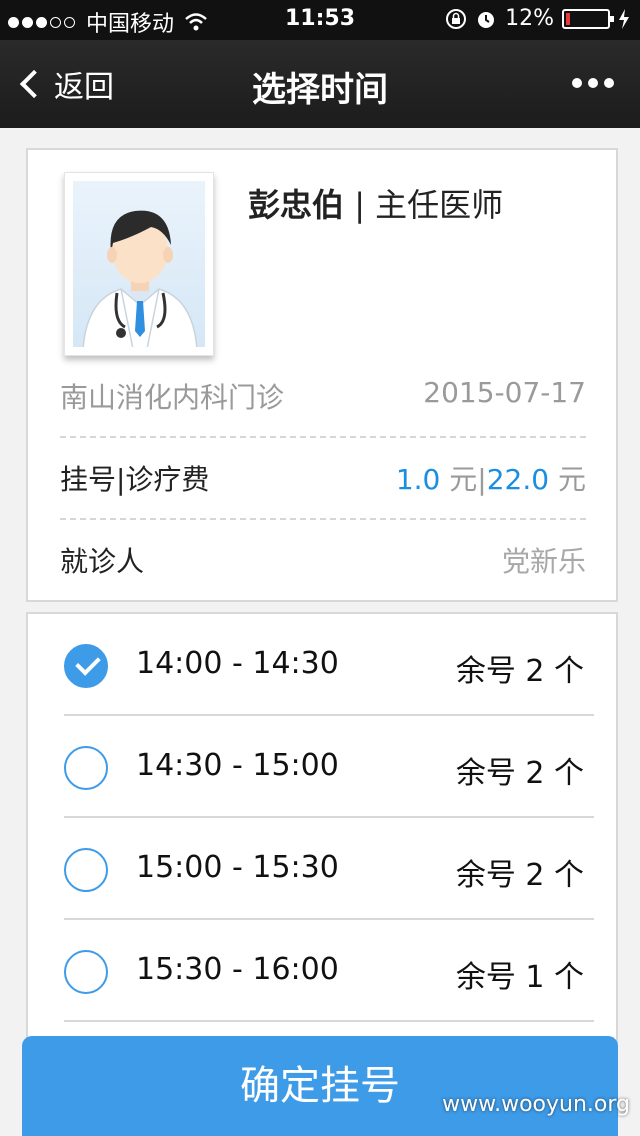 The width and height of the screenshot is (640, 1136). What do you see at coordinates (577, 83) in the screenshot?
I see `more-dots-icon` at bounding box center [577, 83].